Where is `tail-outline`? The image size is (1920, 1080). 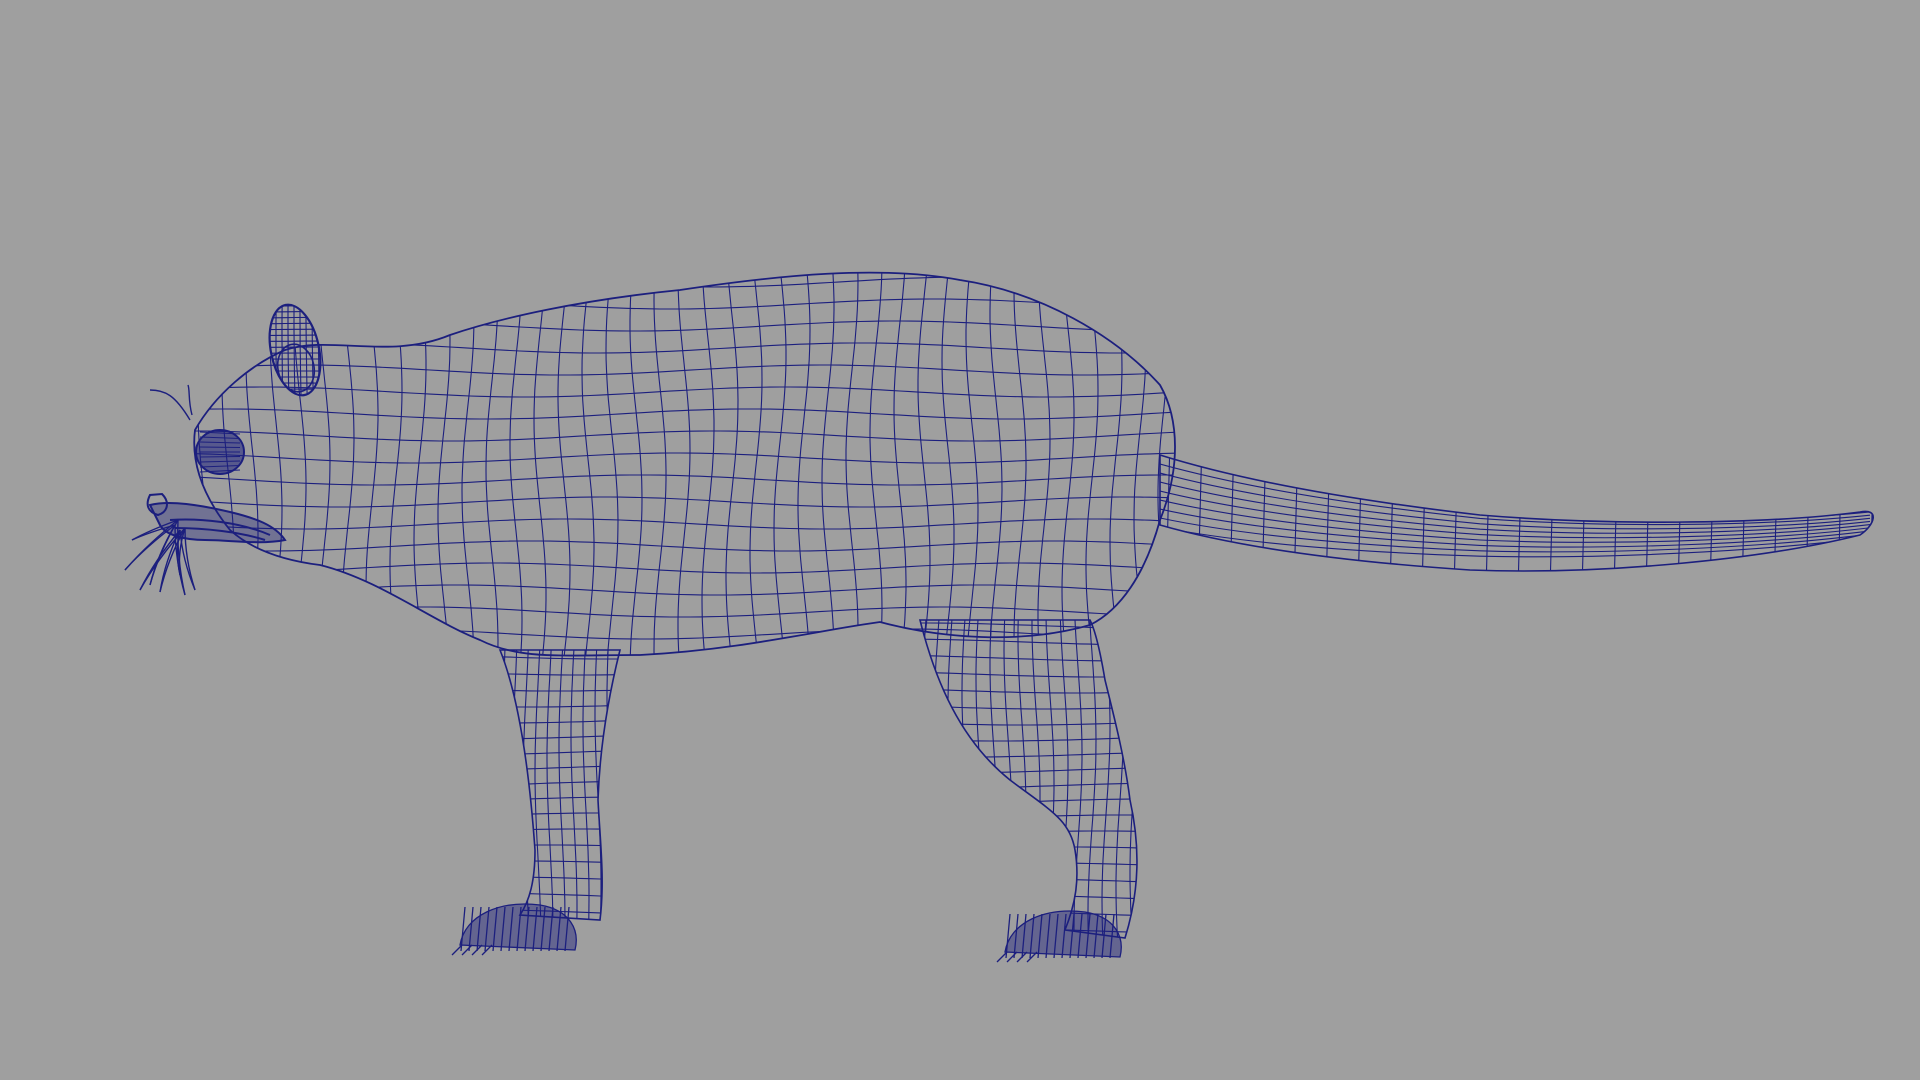 tail-outline is located at coordinates (1516, 512).